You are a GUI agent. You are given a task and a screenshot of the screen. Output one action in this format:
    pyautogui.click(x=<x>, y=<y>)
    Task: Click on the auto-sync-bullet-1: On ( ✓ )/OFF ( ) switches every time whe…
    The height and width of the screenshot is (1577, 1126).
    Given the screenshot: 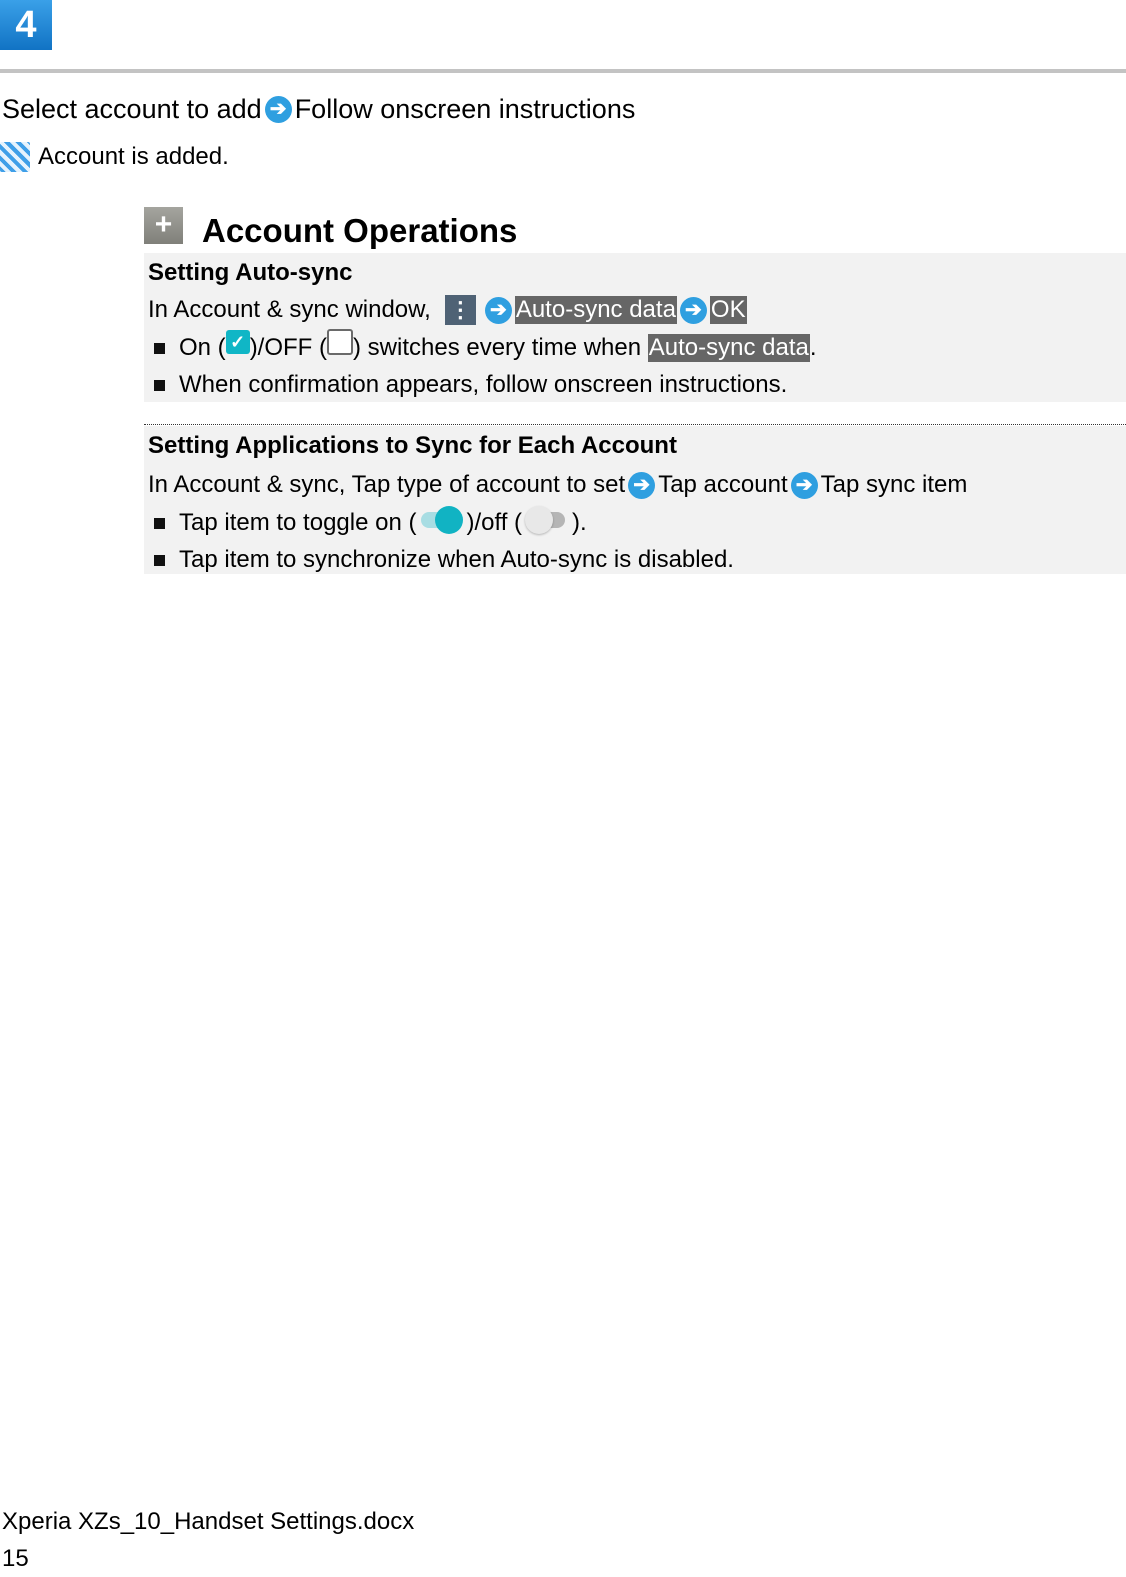 What is the action you would take?
    pyautogui.click(x=635, y=348)
    